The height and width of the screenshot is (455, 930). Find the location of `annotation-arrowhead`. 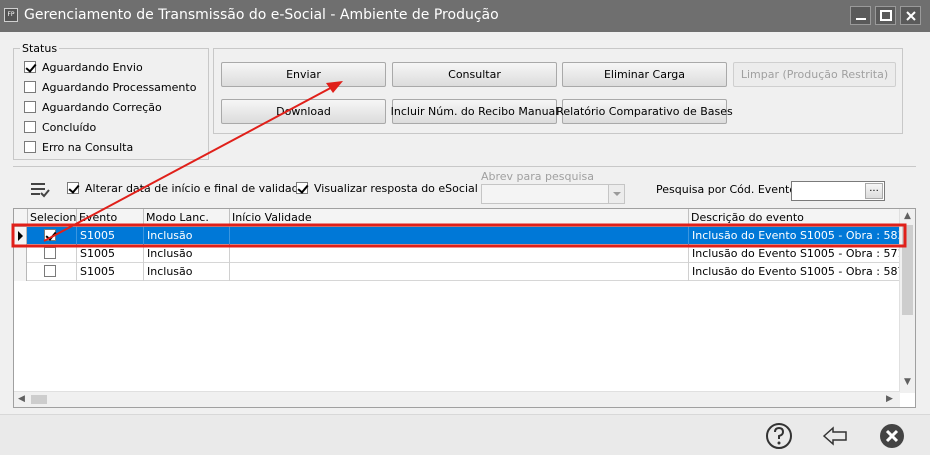

annotation-arrowhead is located at coordinates (334, 87).